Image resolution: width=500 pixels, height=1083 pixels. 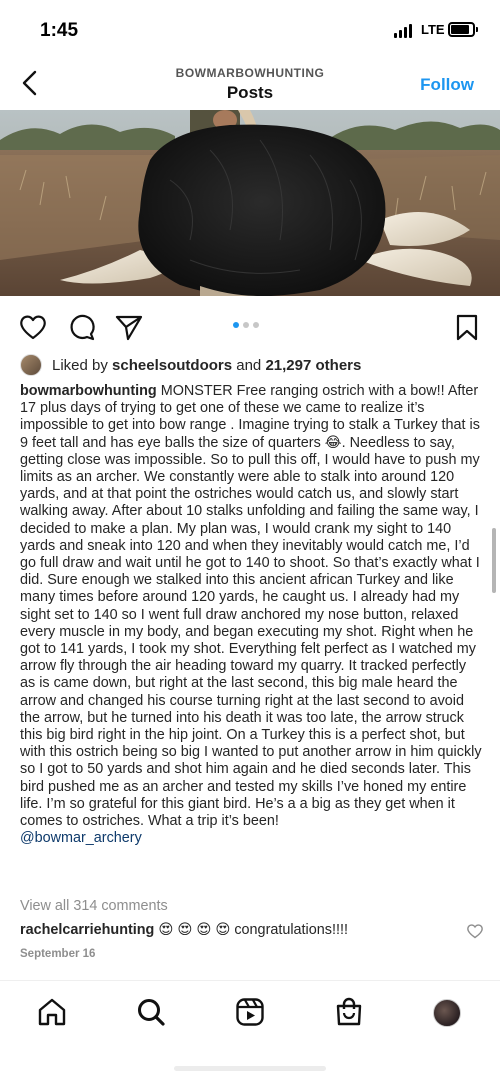 I want to click on caption-username: bowmarbowhunting, so click(x=88, y=391).